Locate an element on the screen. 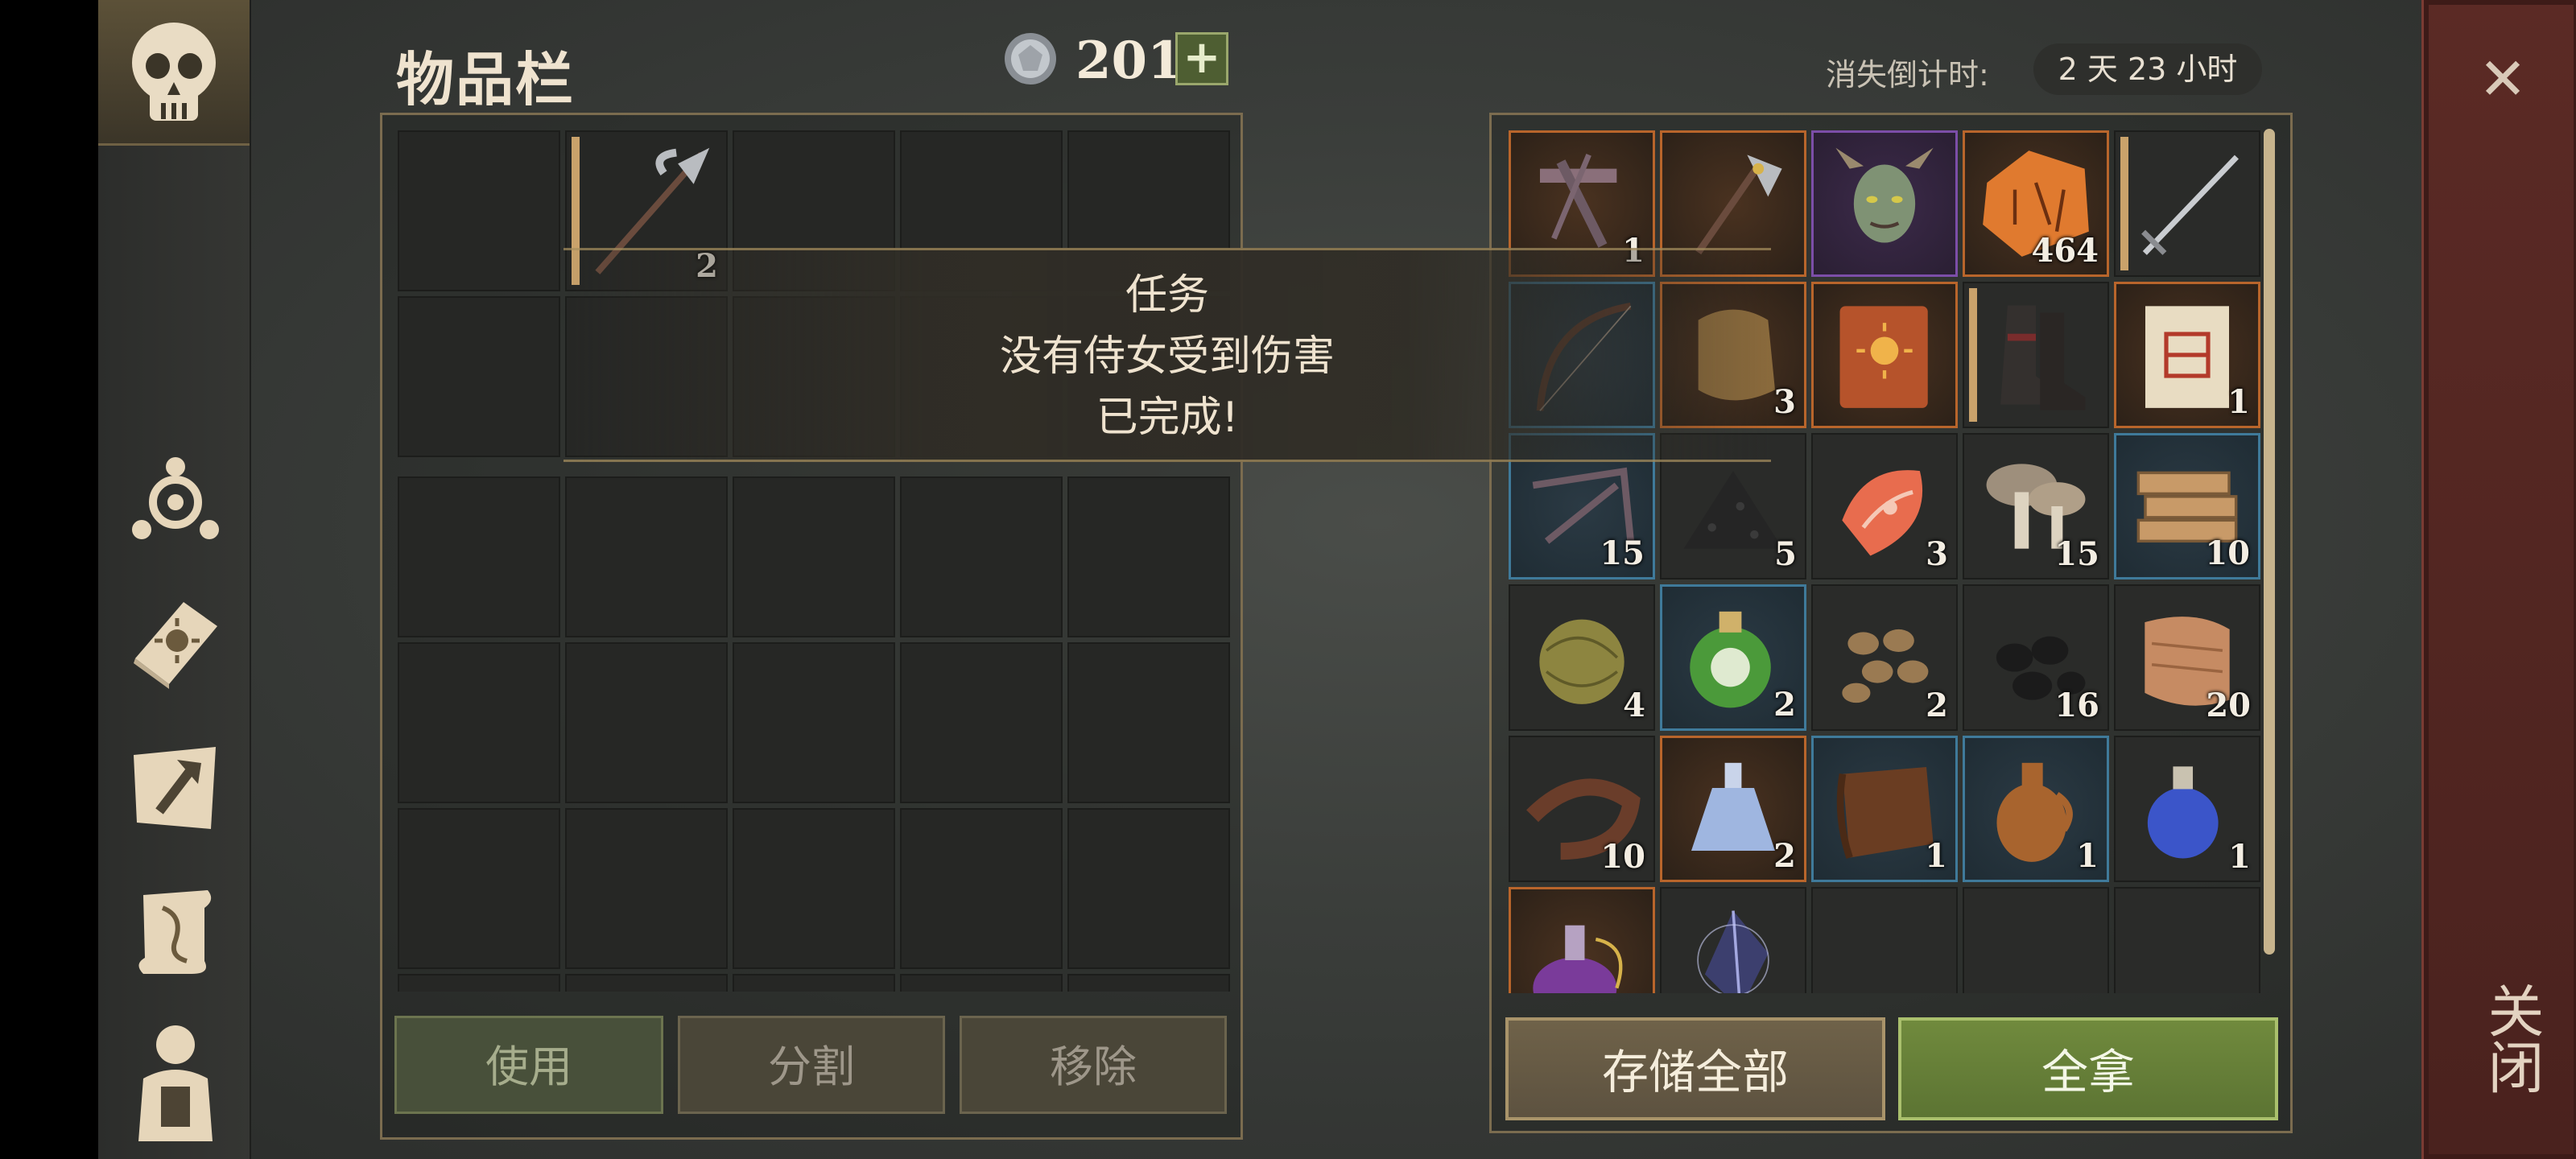  close-label: 关闭 is located at coordinates (2516, 1050).